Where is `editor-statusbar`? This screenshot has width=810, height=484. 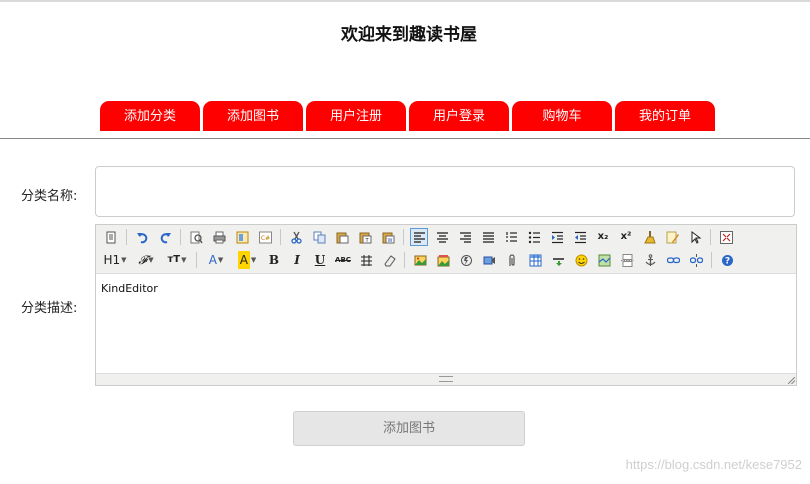
editor-statusbar is located at coordinates (446, 379).